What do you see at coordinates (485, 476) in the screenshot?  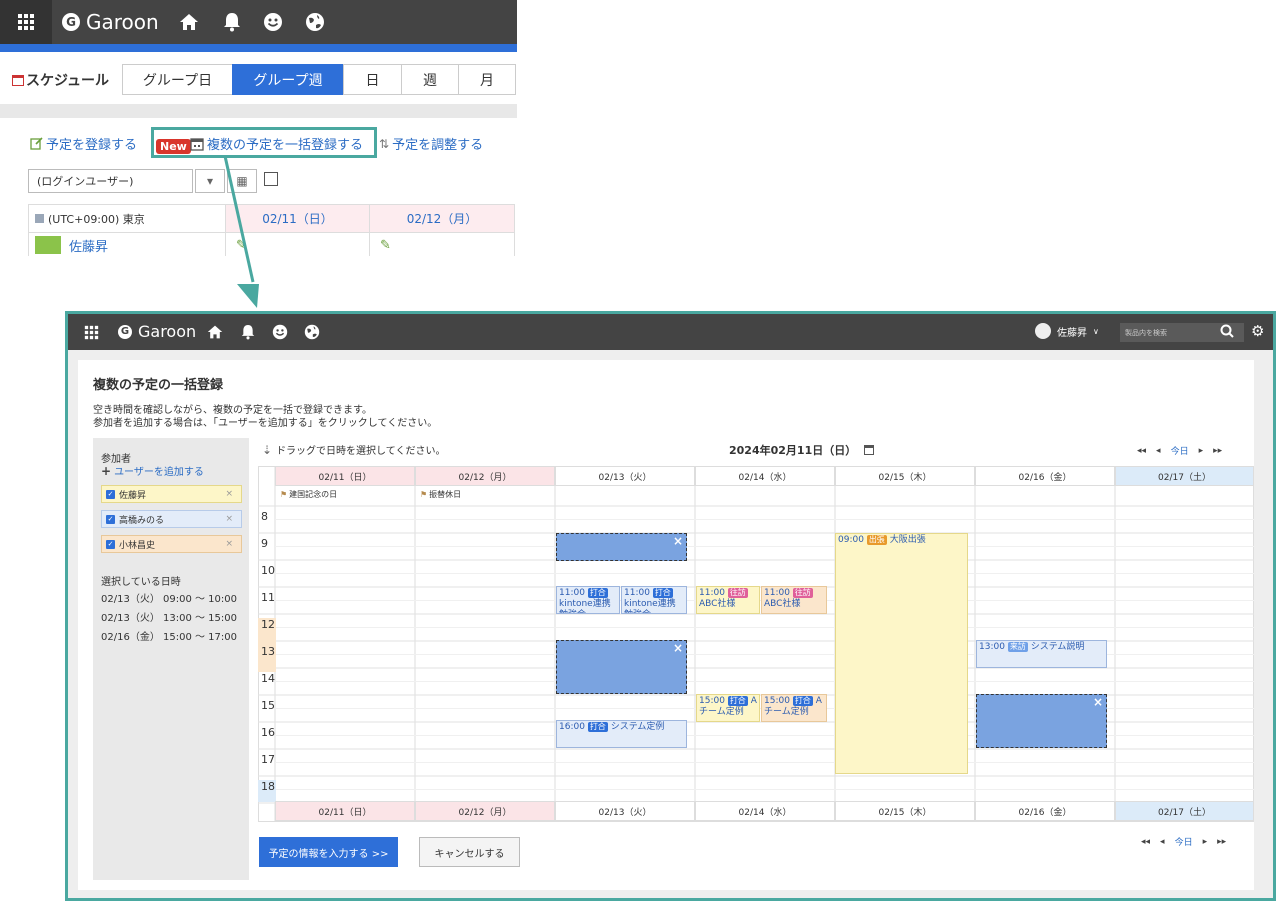 I see `day-header: 02/12（月）` at bounding box center [485, 476].